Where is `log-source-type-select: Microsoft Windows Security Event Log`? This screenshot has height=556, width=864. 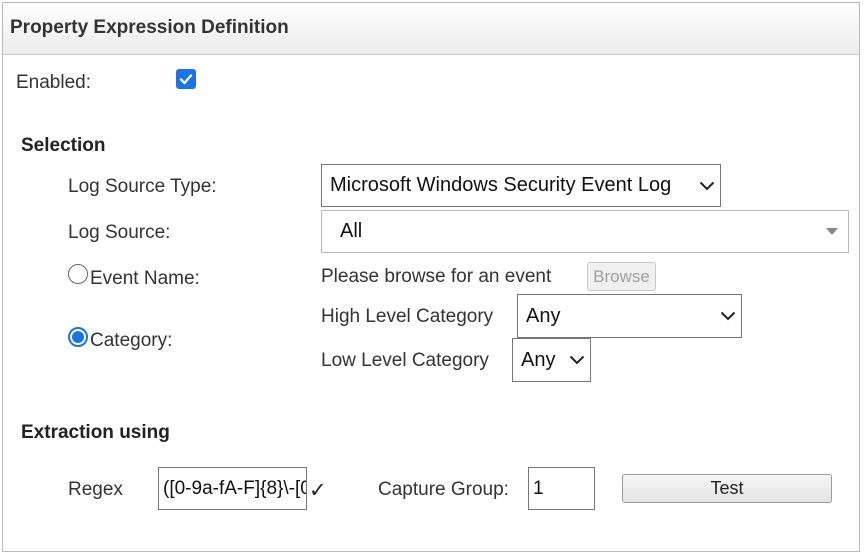
log-source-type-select: Microsoft Windows Security Event Log is located at coordinates (521, 185).